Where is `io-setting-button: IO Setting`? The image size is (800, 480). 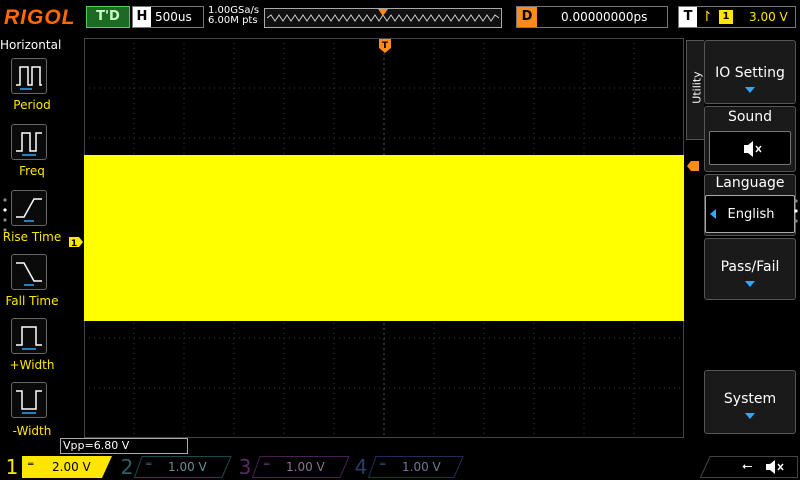 io-setting-button: IO Setting is located at coordinates (750, 72).